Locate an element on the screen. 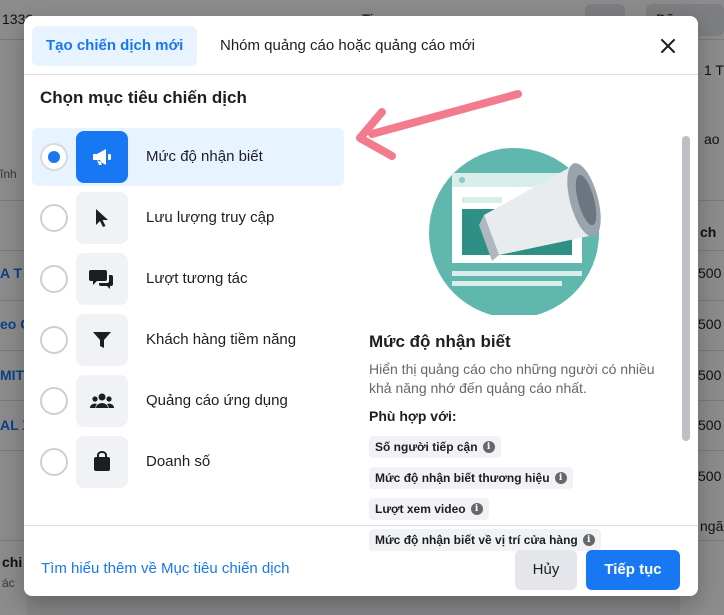 The image size is (724, 615). objective-label: Lưu lượng truy cập is located at coordinates (210, 217).